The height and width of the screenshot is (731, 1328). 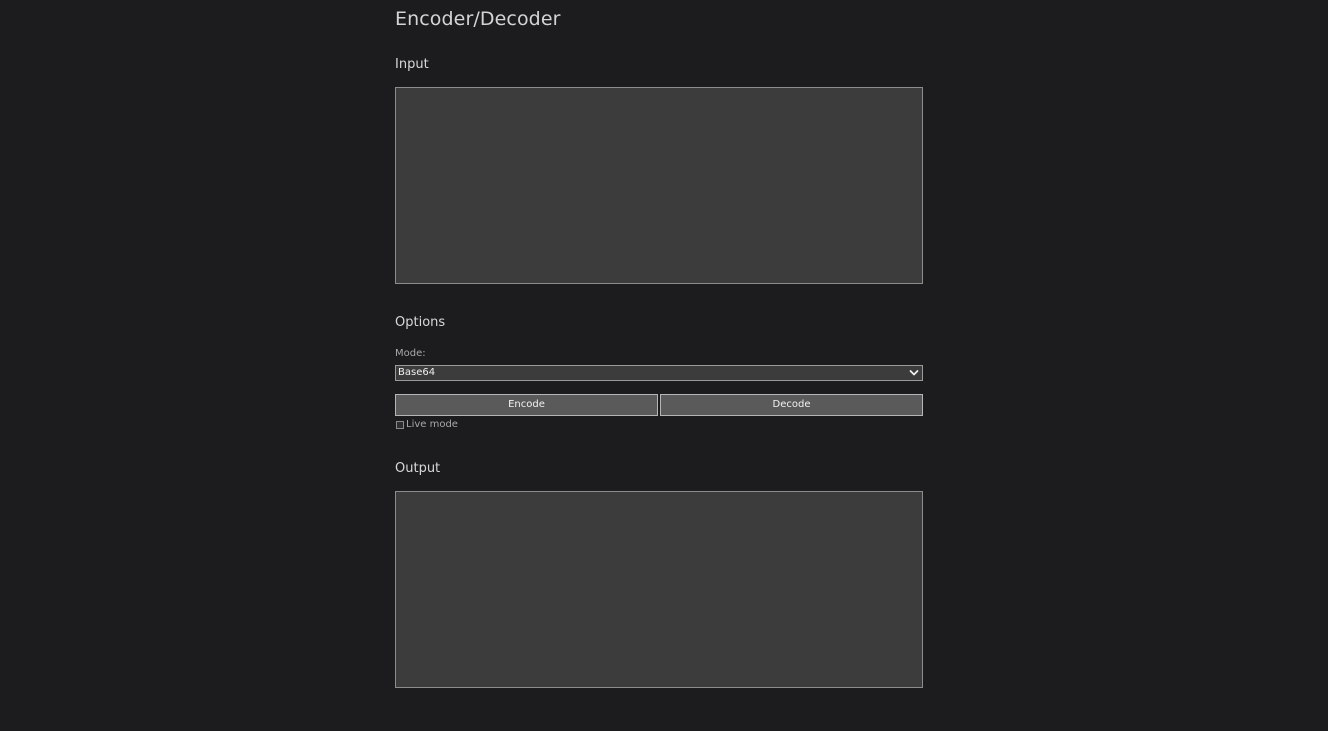 What do you see at coordinates (412, 64) in the screenshot?
I see `input-heading: Input` at bounding box center [412, 64].